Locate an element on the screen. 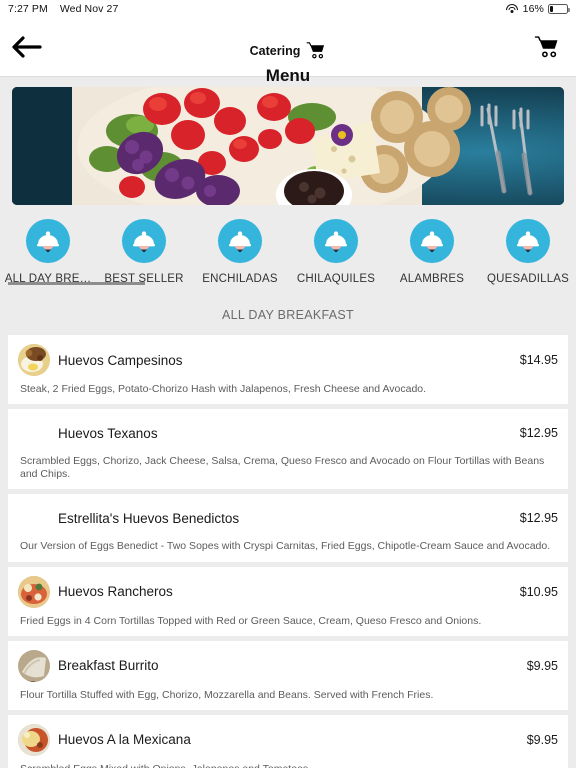 The width and height of the screenshot is (576, 768). category-tab-3: CHILAQUILES is located at coordinates (336, 252).